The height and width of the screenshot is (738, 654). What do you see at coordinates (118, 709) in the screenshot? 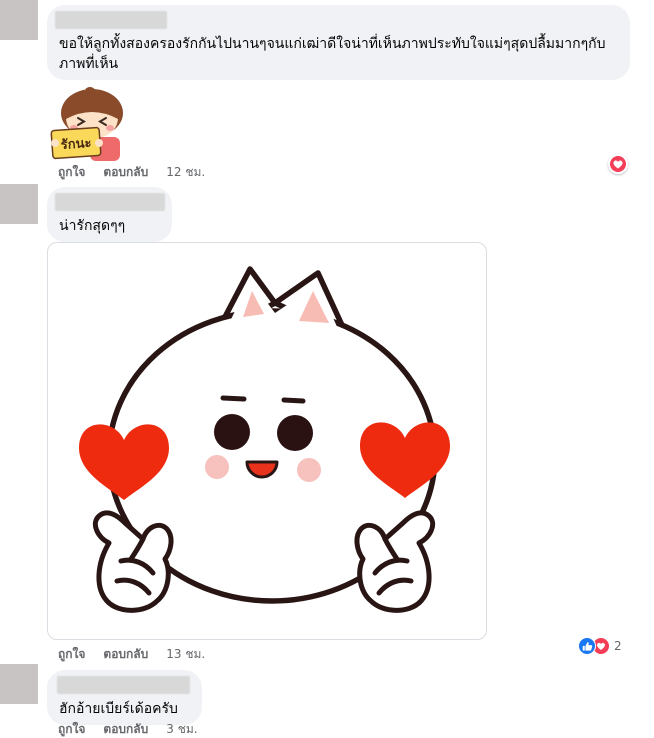
I see `comment-text: ฮักอ้ายเบียร์เด้อครับ` at bounding box center [118, 709].